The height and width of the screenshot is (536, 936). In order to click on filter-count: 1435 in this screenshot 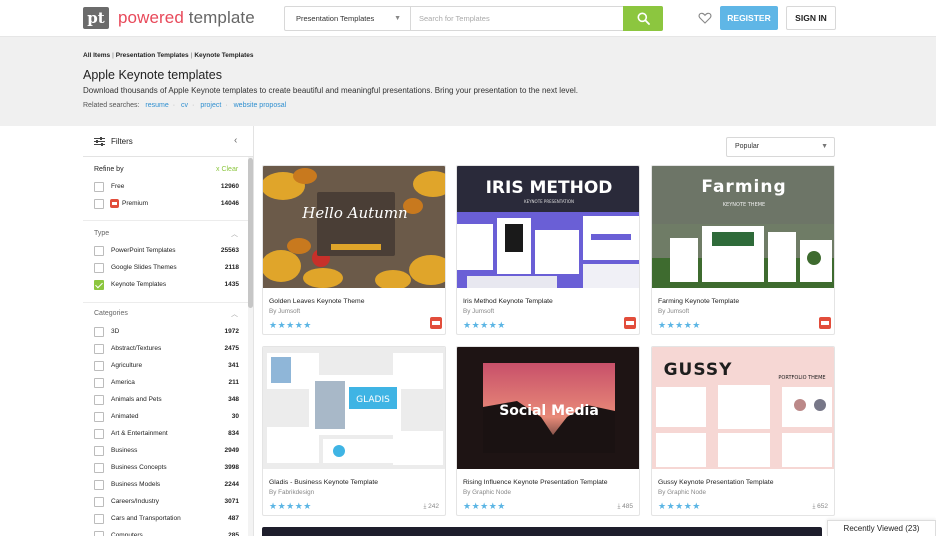, I will do `click(231, 284)`.